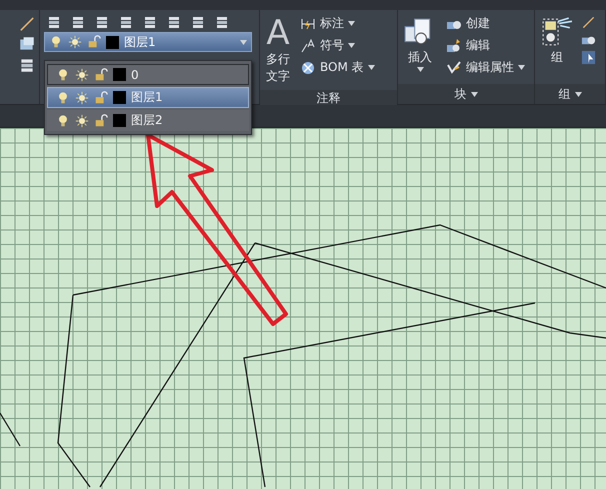 This screenshot has height=489, width=606. Describe the element at coordinates (588, 57) in the screenshot. I see `select-icon` at that location.